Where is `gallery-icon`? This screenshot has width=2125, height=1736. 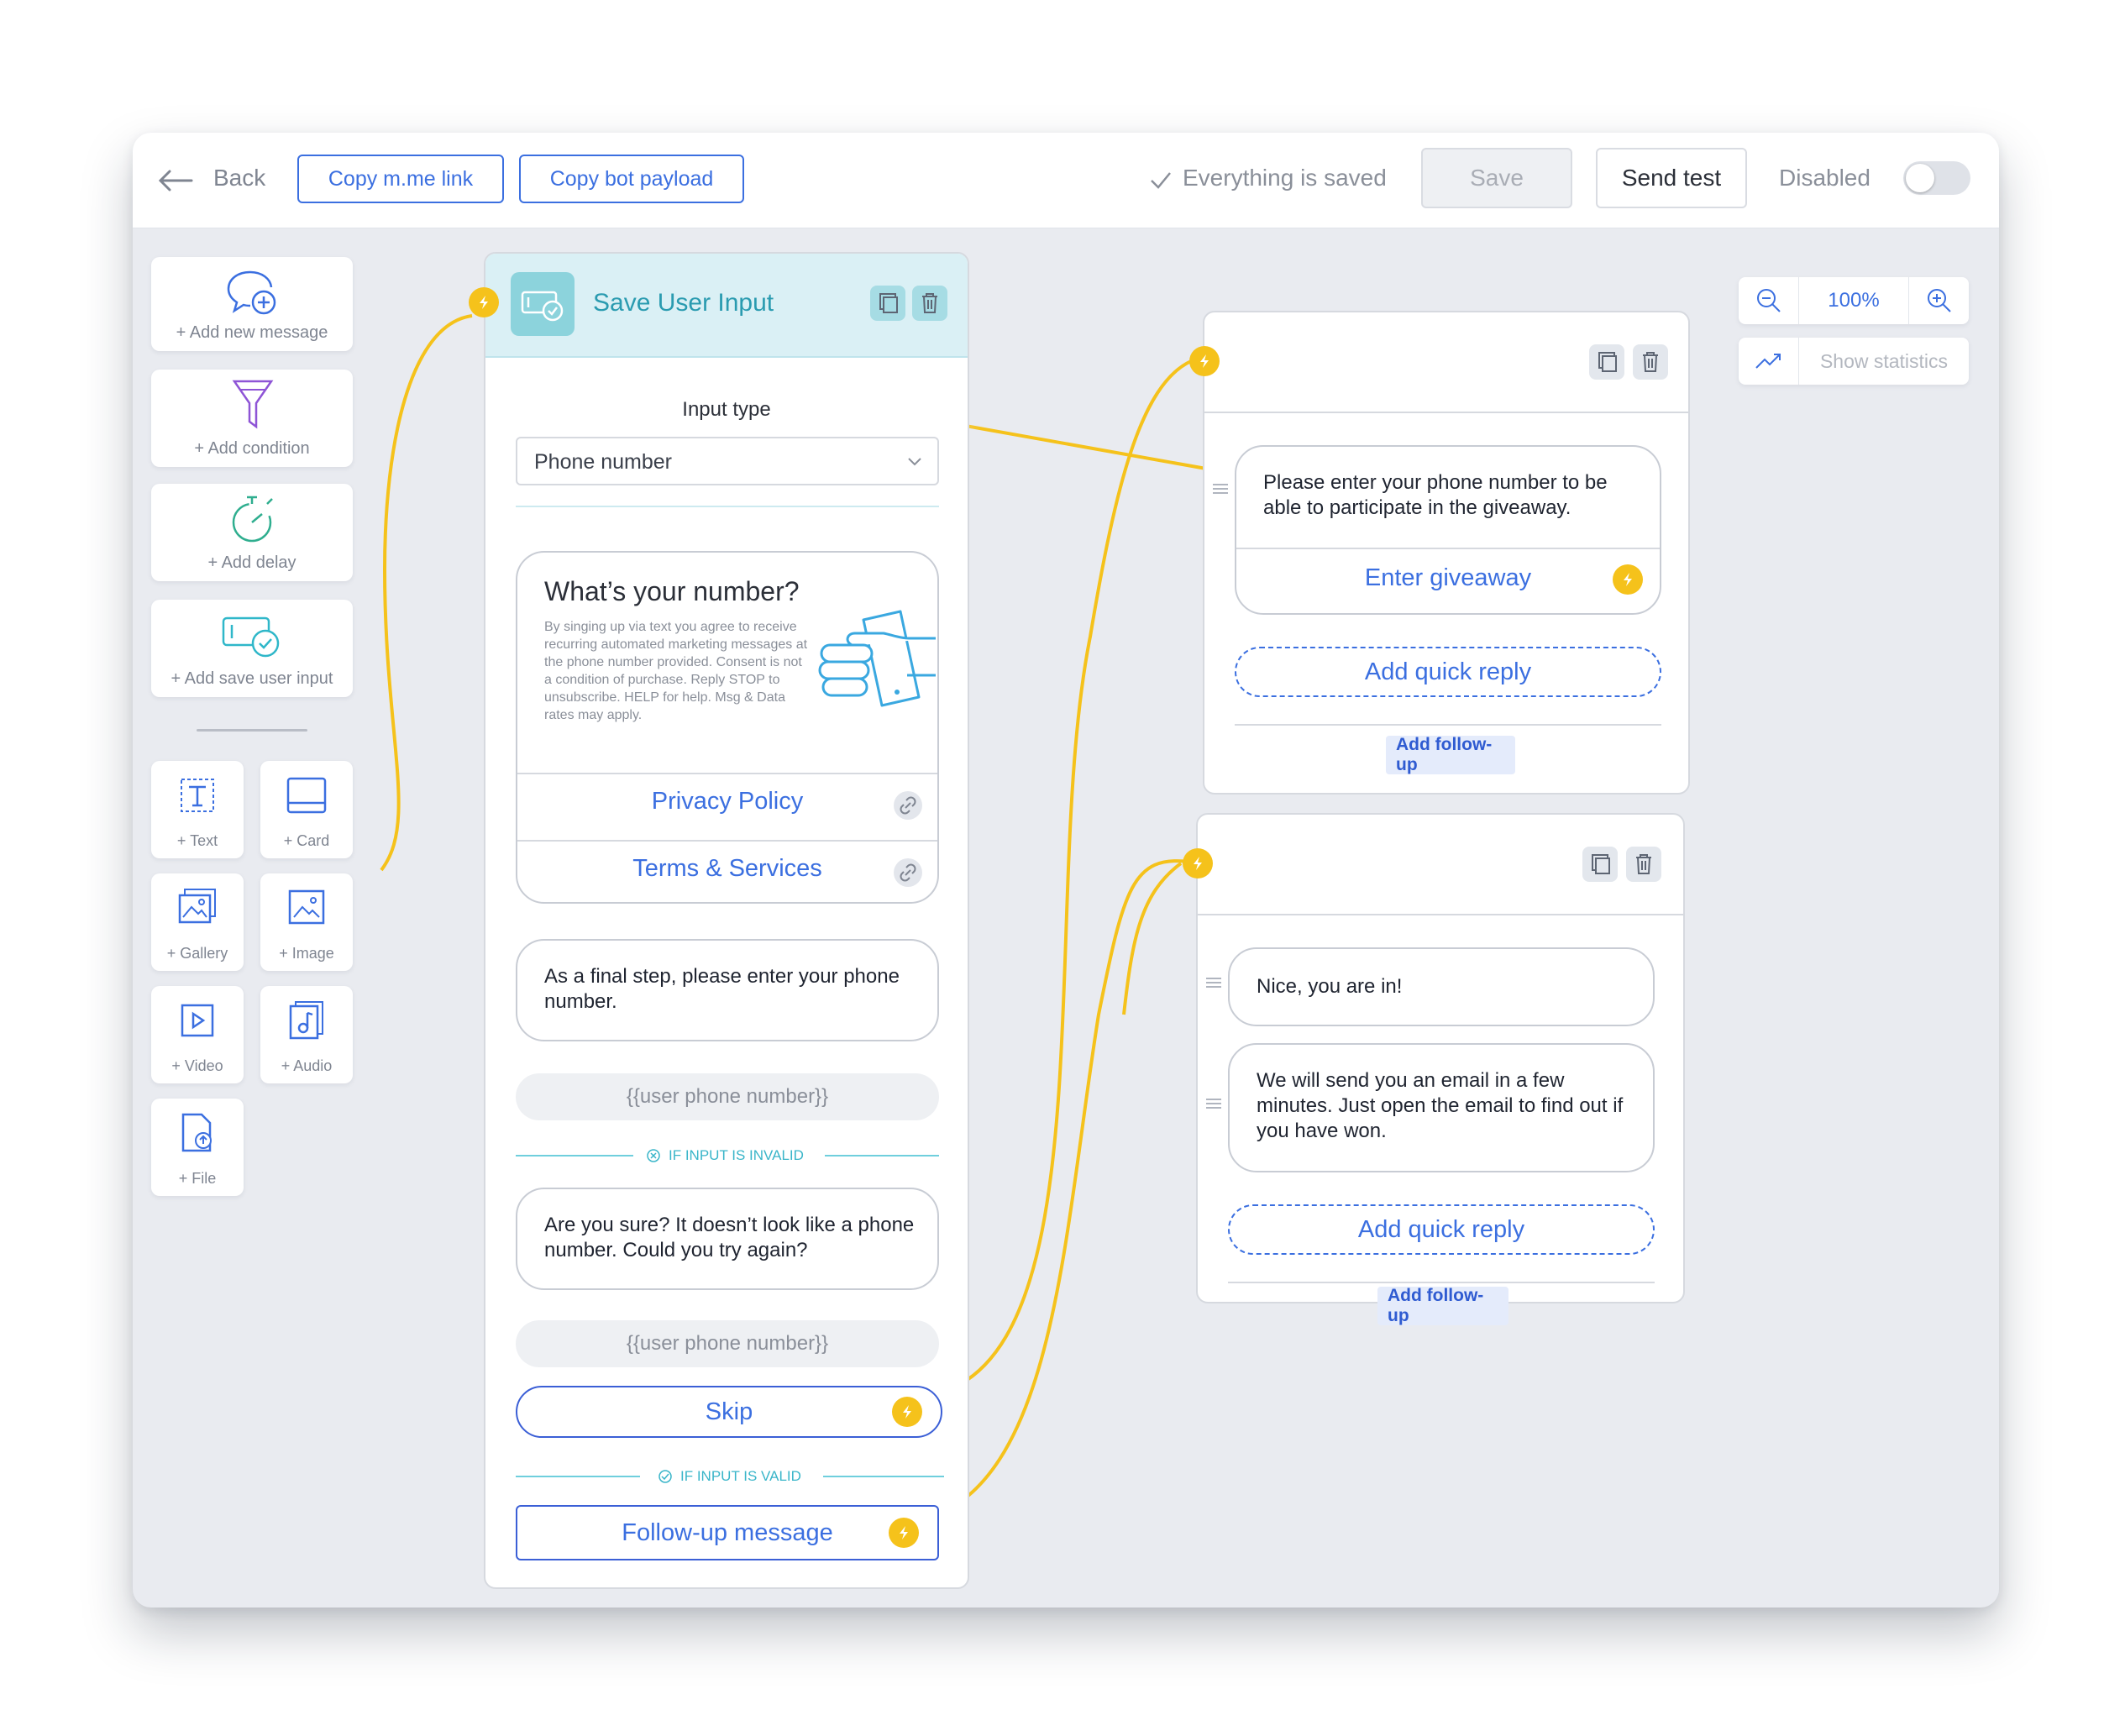 gallery-icon is located at coordinates (197, 906).